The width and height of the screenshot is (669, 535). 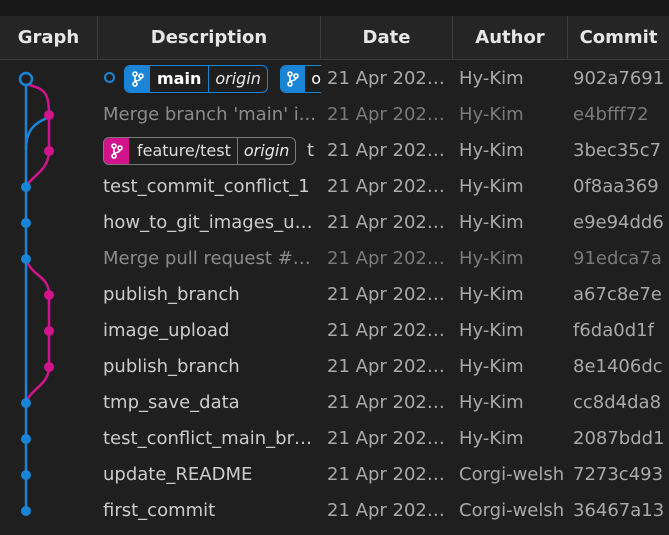 I want to click on commit-hash: e4bfff72, so click(x=611, y=114).